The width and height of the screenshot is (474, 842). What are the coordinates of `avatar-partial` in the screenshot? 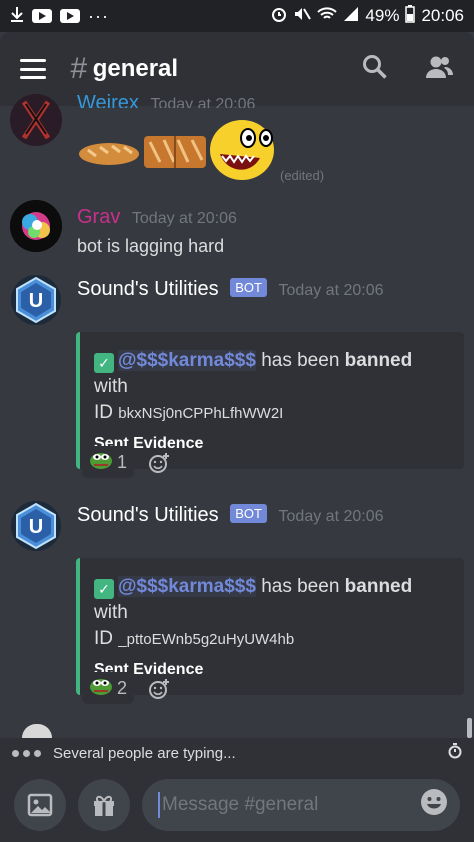 It's located at (37, 731).